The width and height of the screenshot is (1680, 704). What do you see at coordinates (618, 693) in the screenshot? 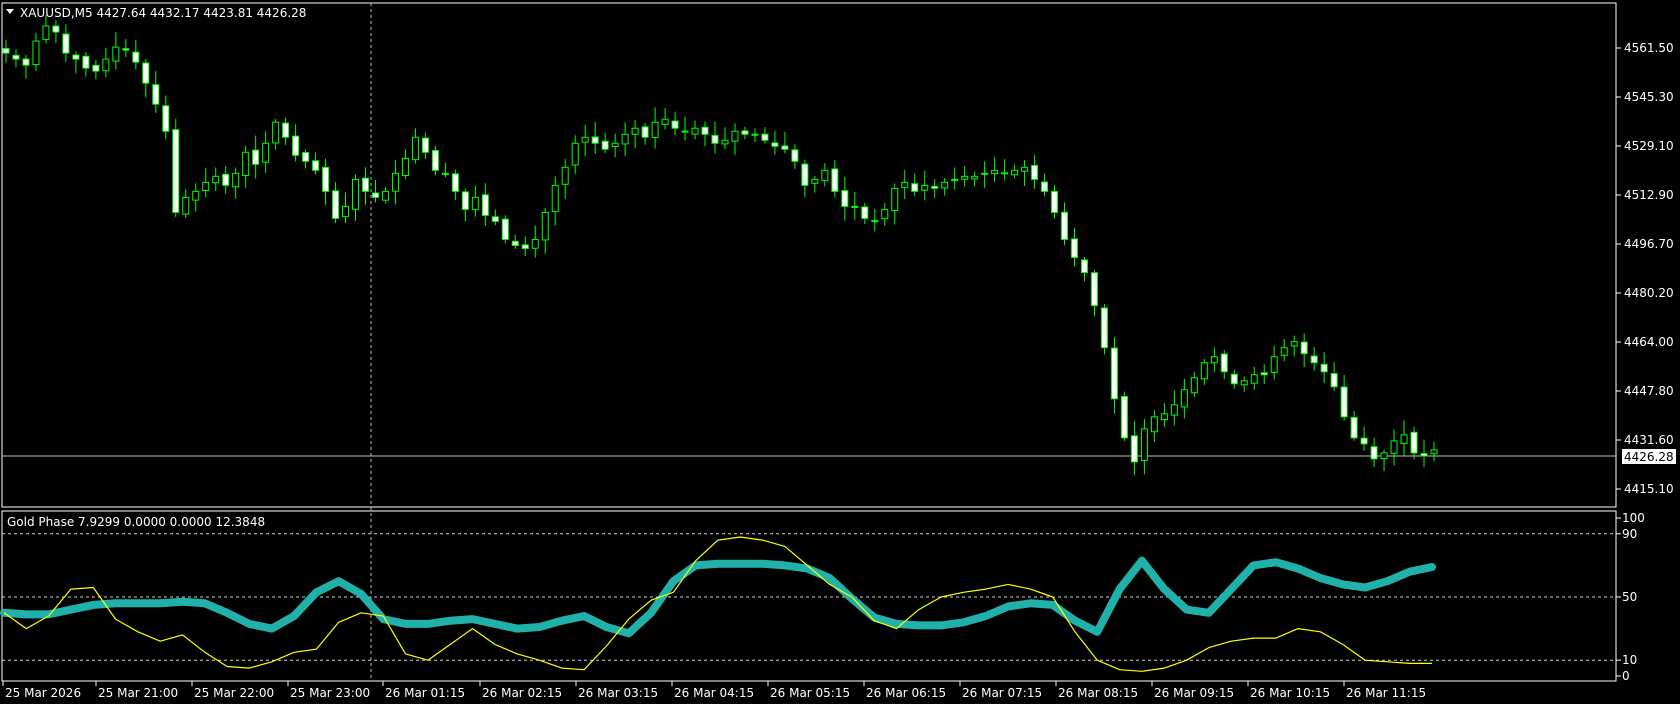
I see `time-tick-label: 26 Mar 03:15` at bounding box center [618, 693].